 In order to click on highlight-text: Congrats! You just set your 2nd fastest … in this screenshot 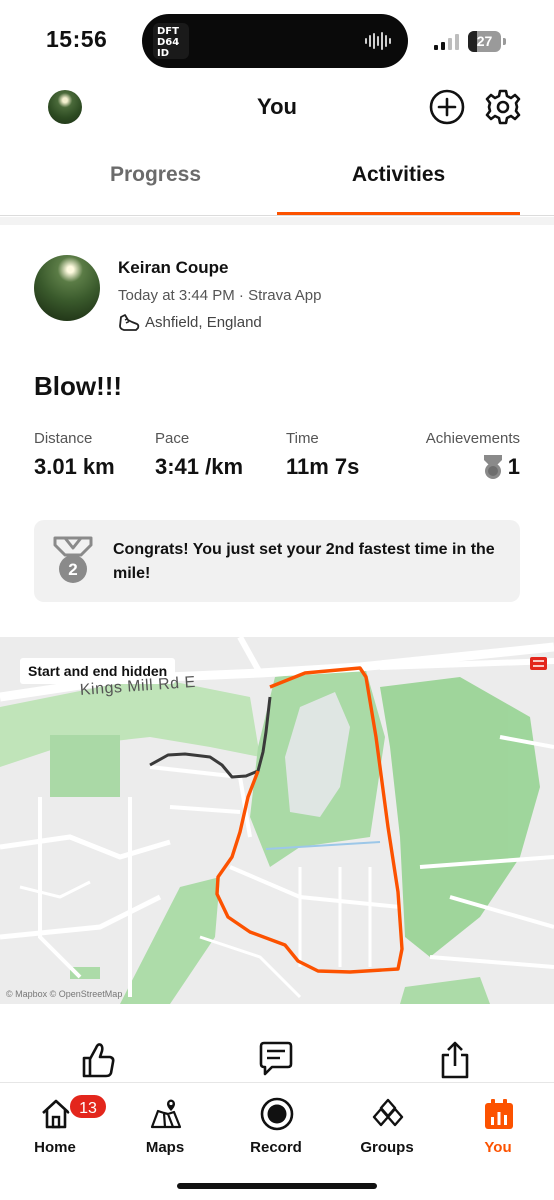, I will do `click(304, 561)`.